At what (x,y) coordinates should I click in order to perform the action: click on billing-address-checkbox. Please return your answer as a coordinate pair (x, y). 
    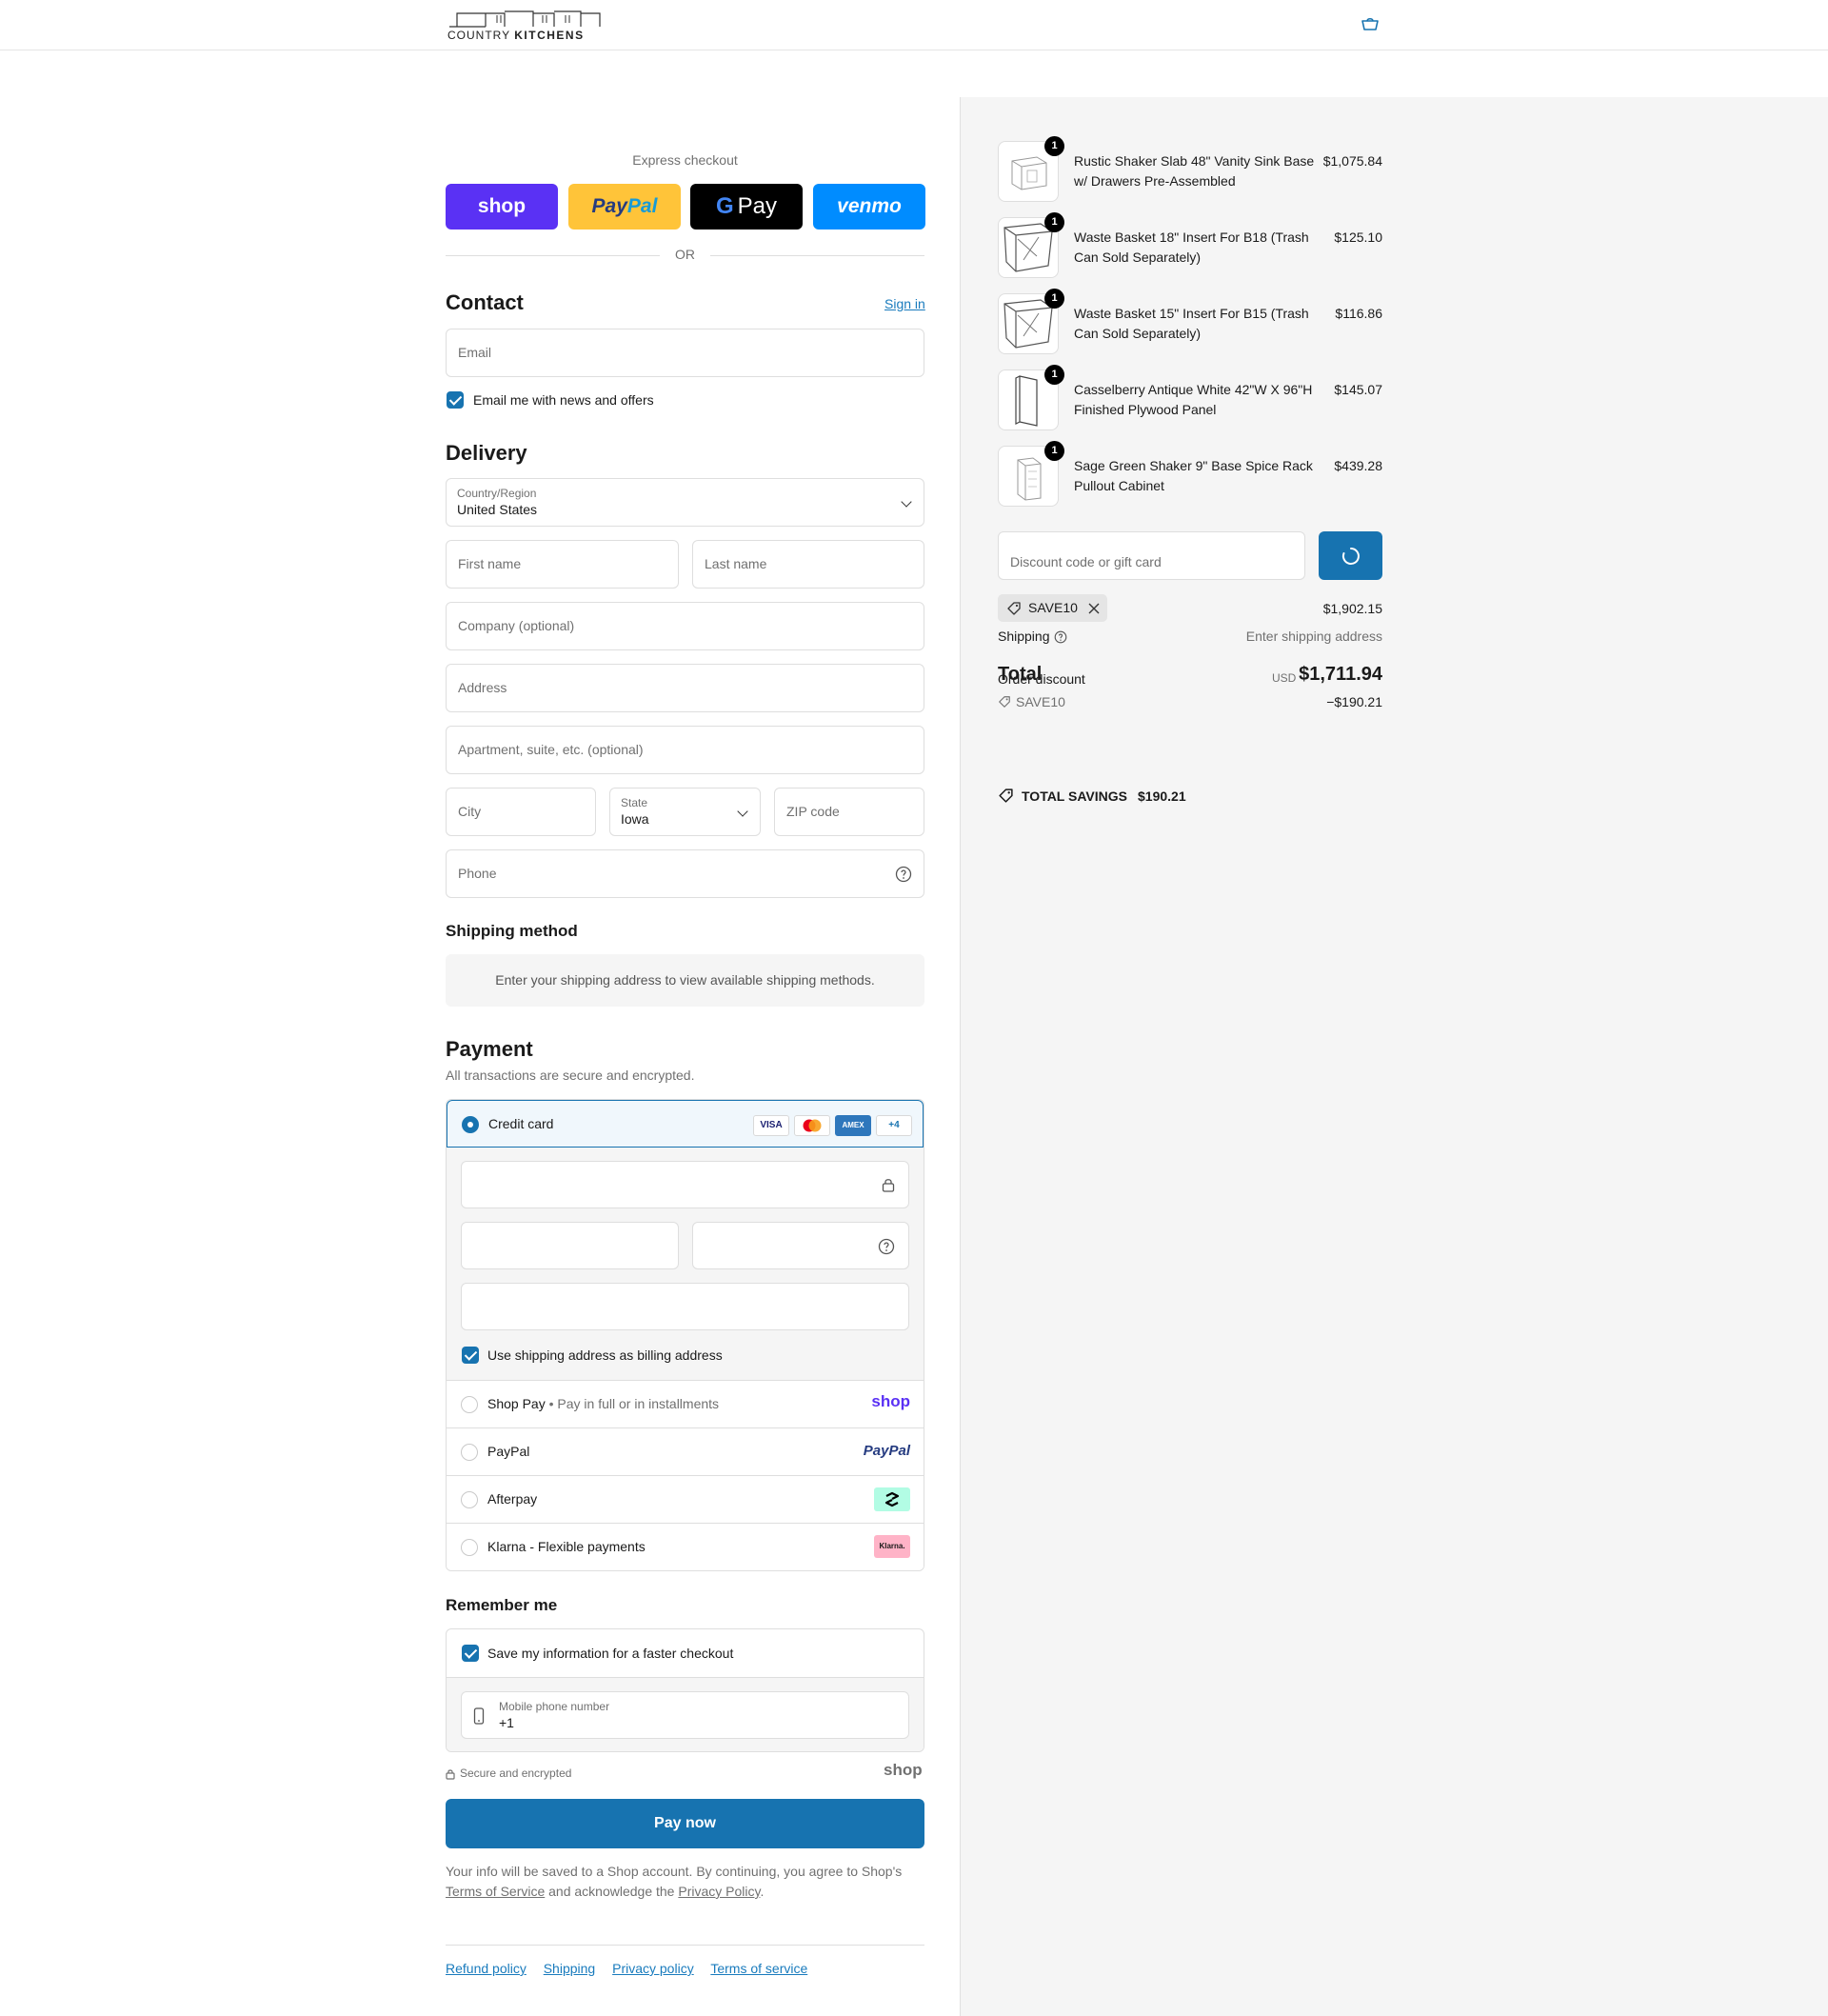
    Looking at the image, I should click on (470, 1355).